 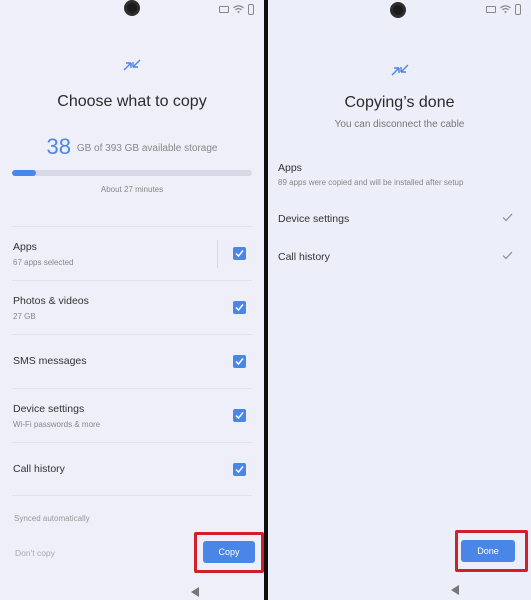 What do you see at coordinates (398, 232) in the screenshot?
I see `copied-row-device-settings: Device settings` at bounding box center [398, 232].